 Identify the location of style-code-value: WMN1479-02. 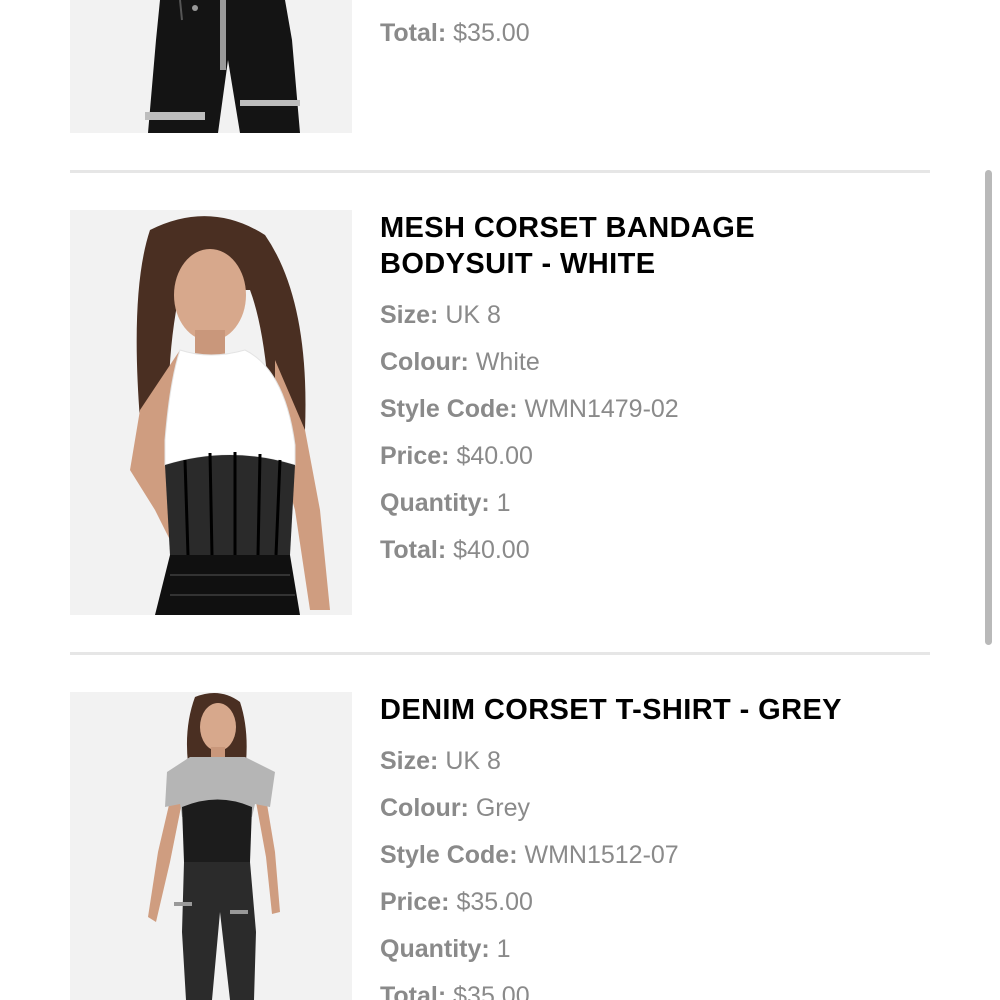
(601, 409).